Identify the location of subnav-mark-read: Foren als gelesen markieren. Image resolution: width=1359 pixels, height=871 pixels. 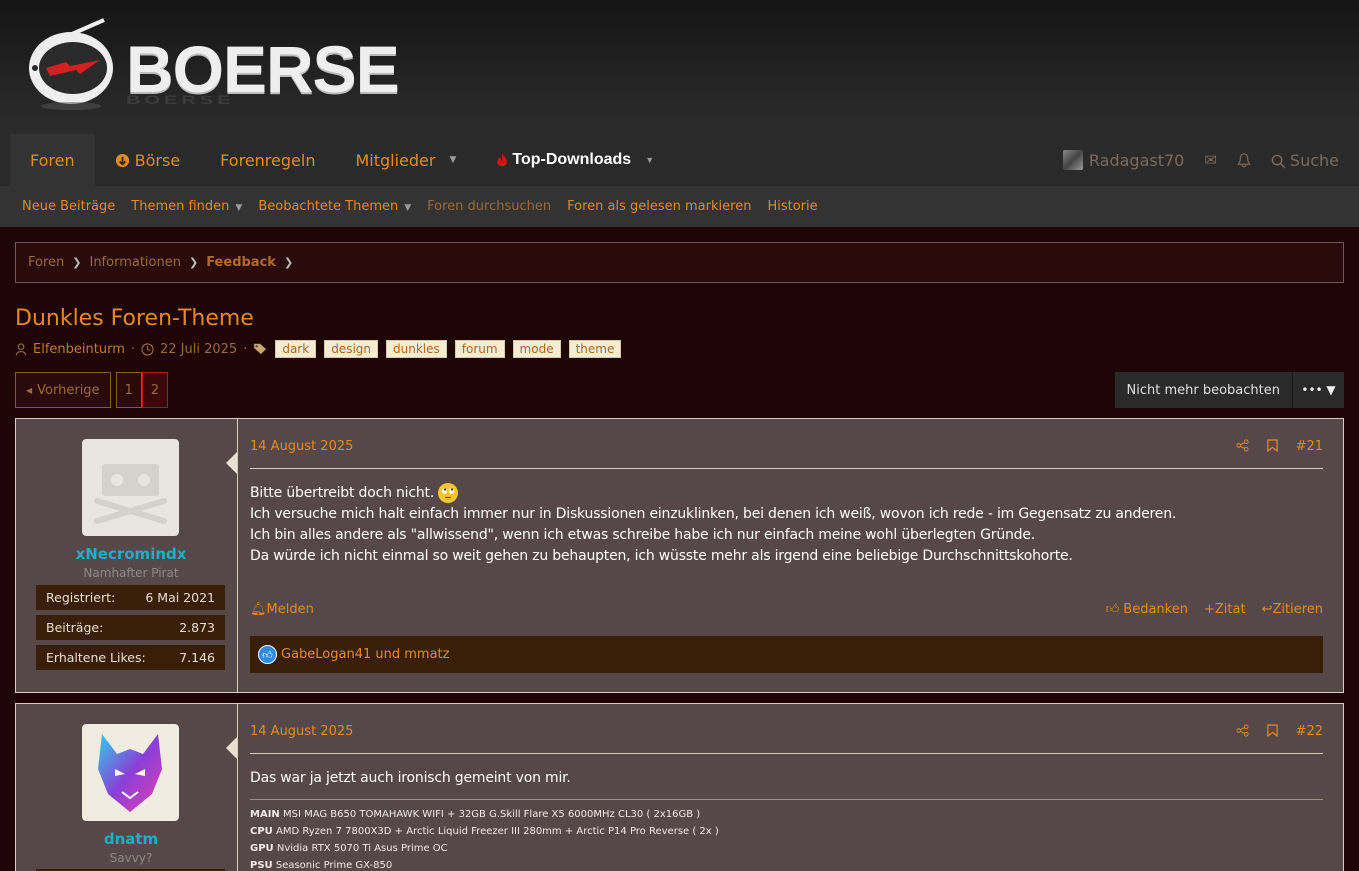
(659, 206).